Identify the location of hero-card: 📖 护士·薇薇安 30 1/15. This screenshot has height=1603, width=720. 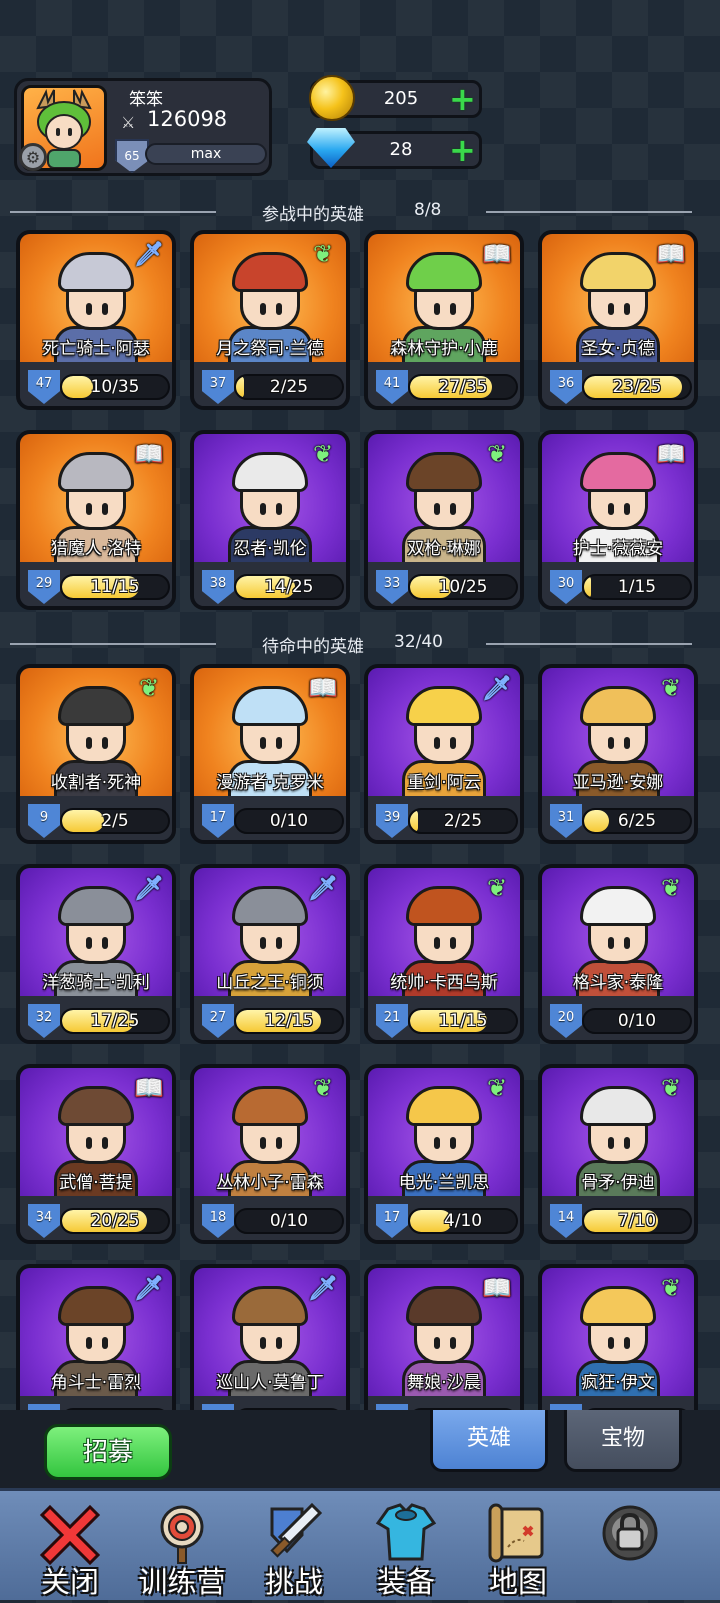
(618, 520).